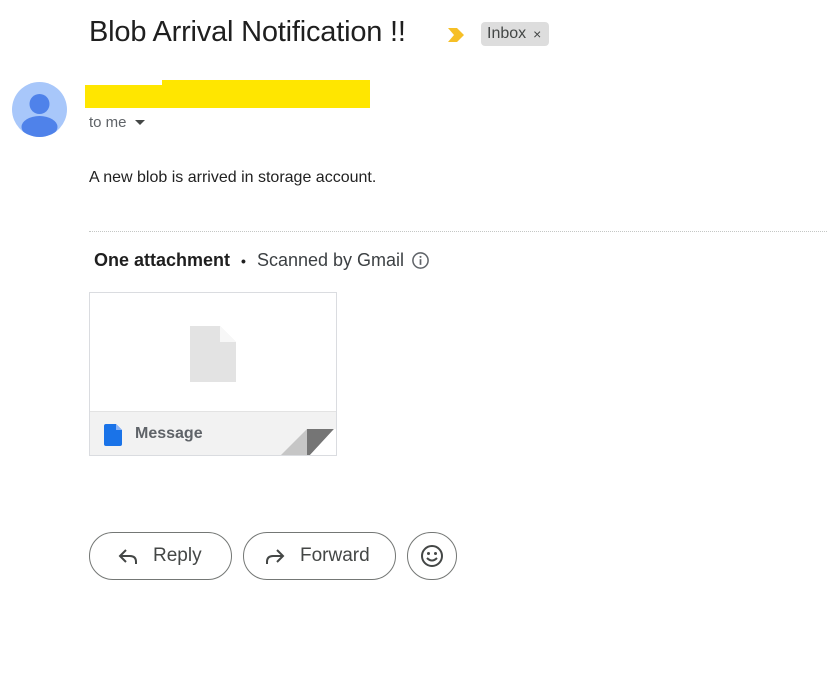  I want to click on smiley-icon, so click(432, 556).